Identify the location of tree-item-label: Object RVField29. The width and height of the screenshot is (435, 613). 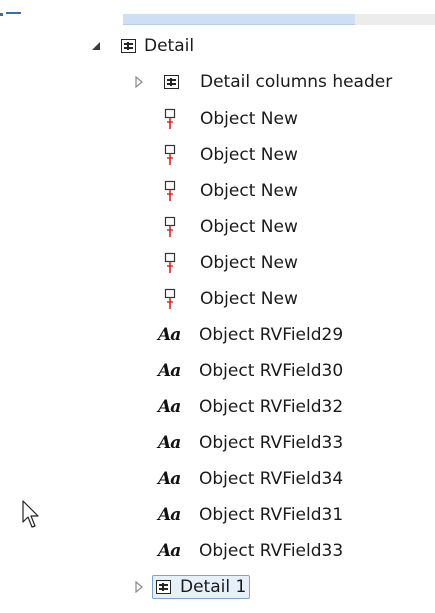
(271, 335).